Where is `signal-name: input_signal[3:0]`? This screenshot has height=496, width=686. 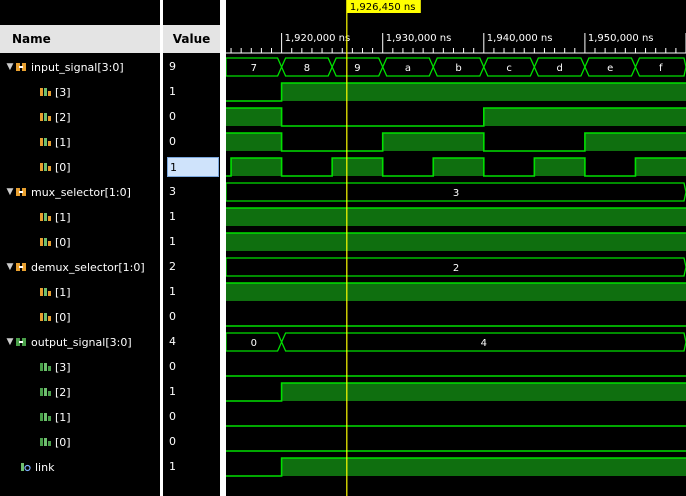 signal-name: input_signal[3:0] is located at coordinates (77, 67).